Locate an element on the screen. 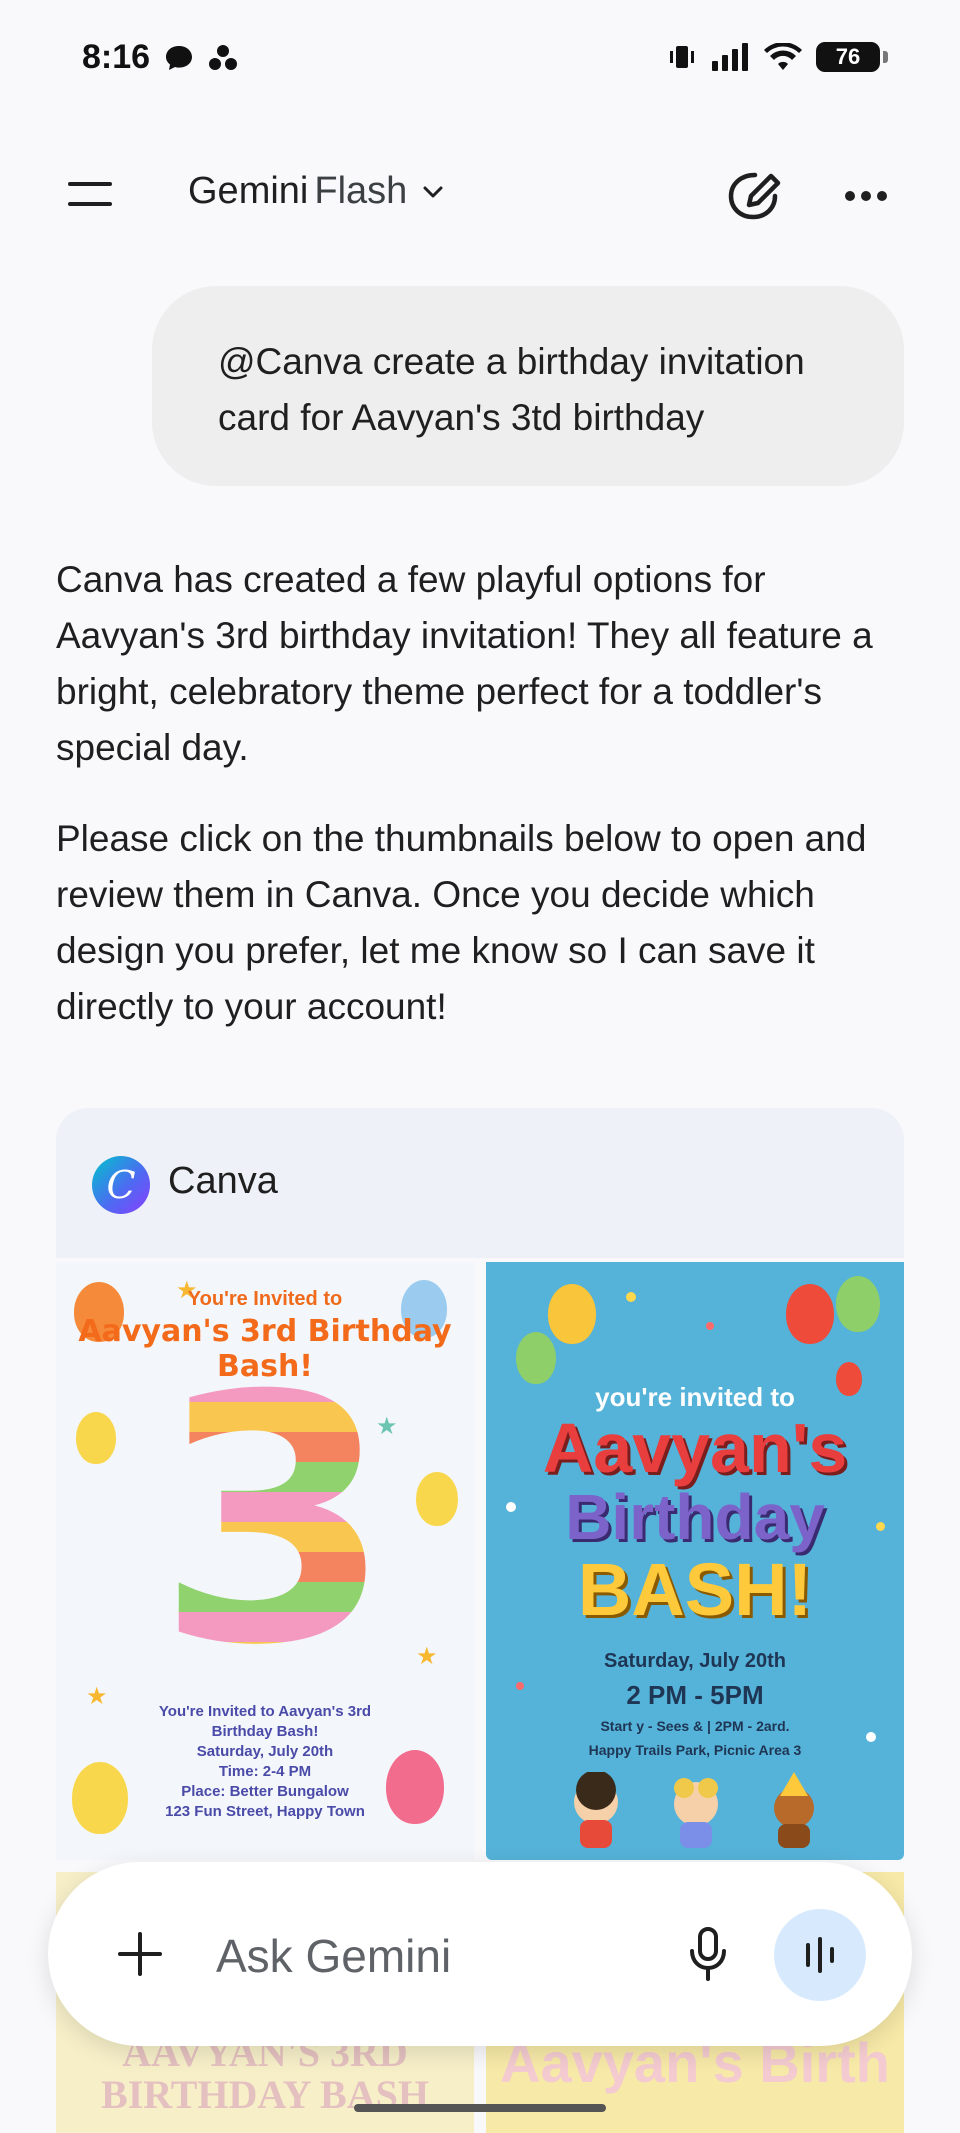 Image resolution: width=960 pixels, height=2133 pixels. notification-icons is located at coordinates (201, 58).